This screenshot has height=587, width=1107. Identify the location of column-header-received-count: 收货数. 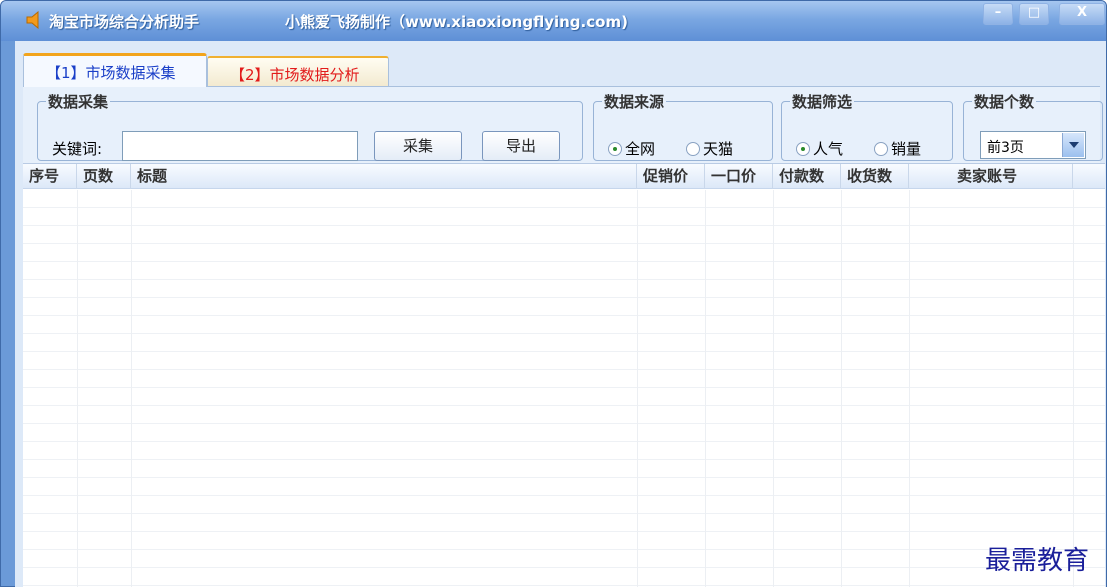
(875, 176).